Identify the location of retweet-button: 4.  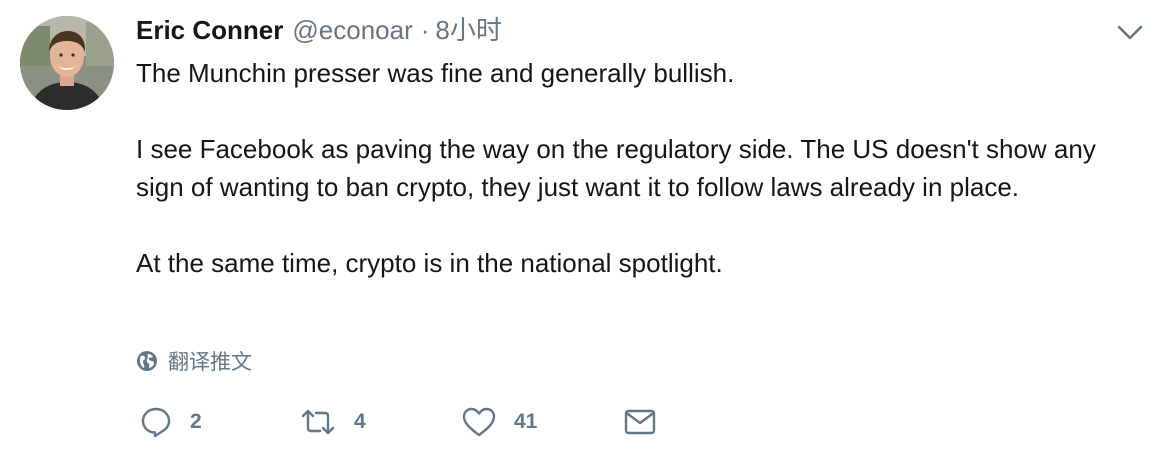
(381, 422).